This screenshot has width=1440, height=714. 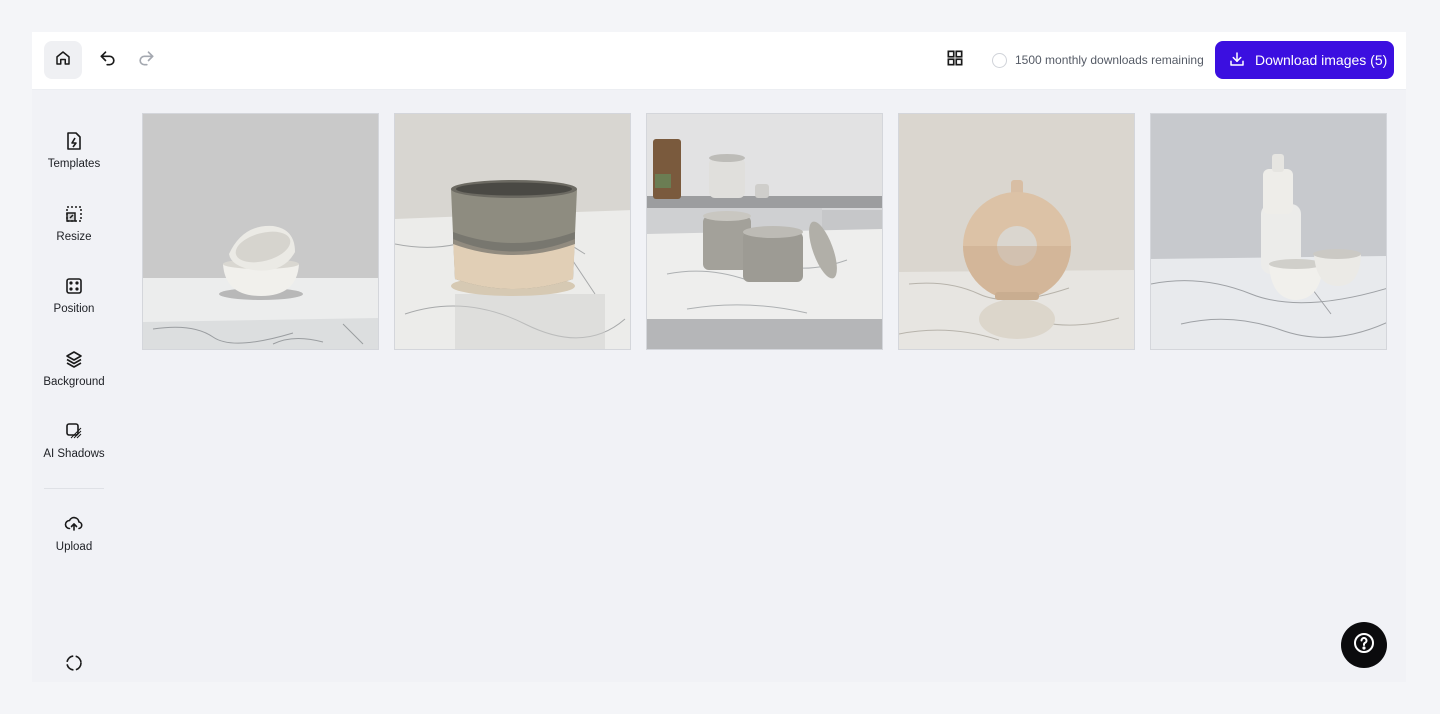 I want to click on home-button, so click(x=63, y=60).